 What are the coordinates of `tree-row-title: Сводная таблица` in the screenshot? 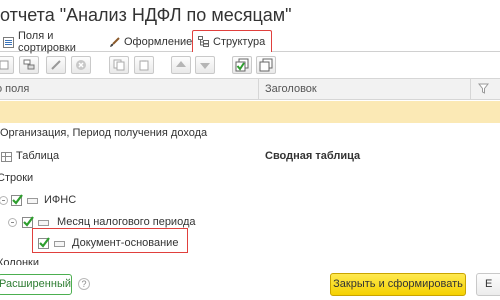 It's located at (313, 156).